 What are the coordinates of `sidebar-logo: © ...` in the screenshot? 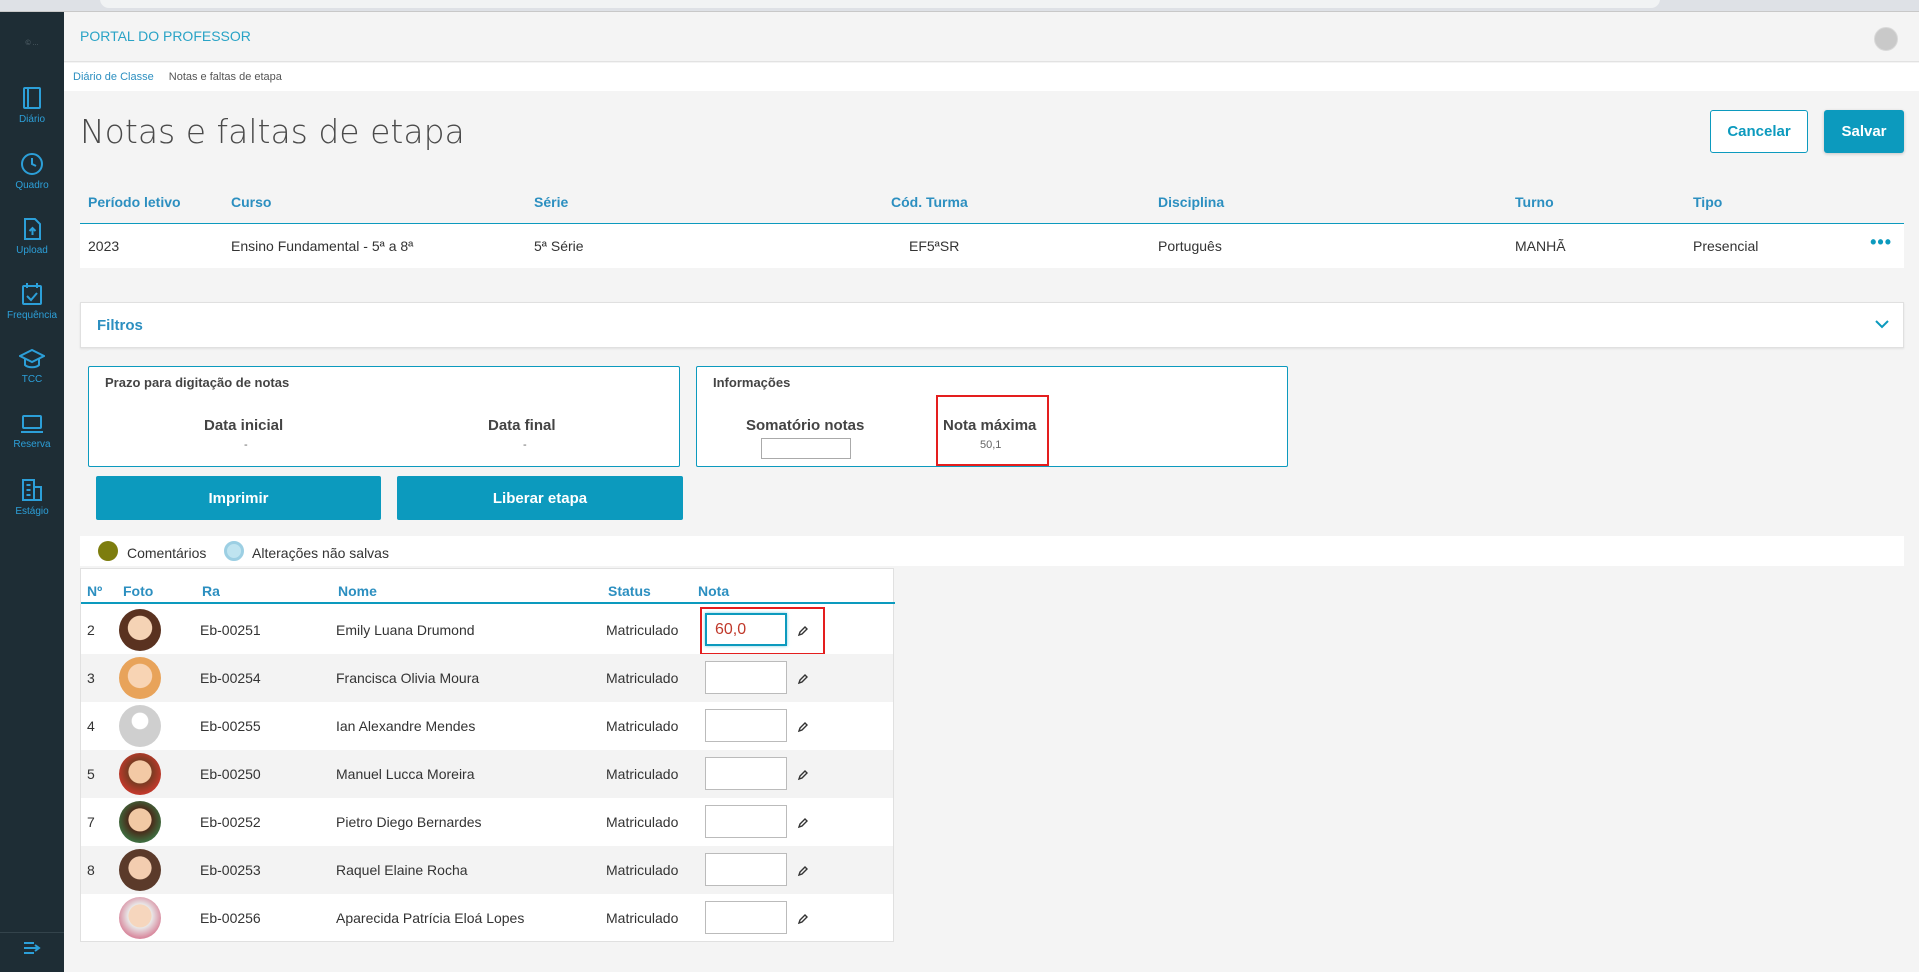 It's located at (32, 43).